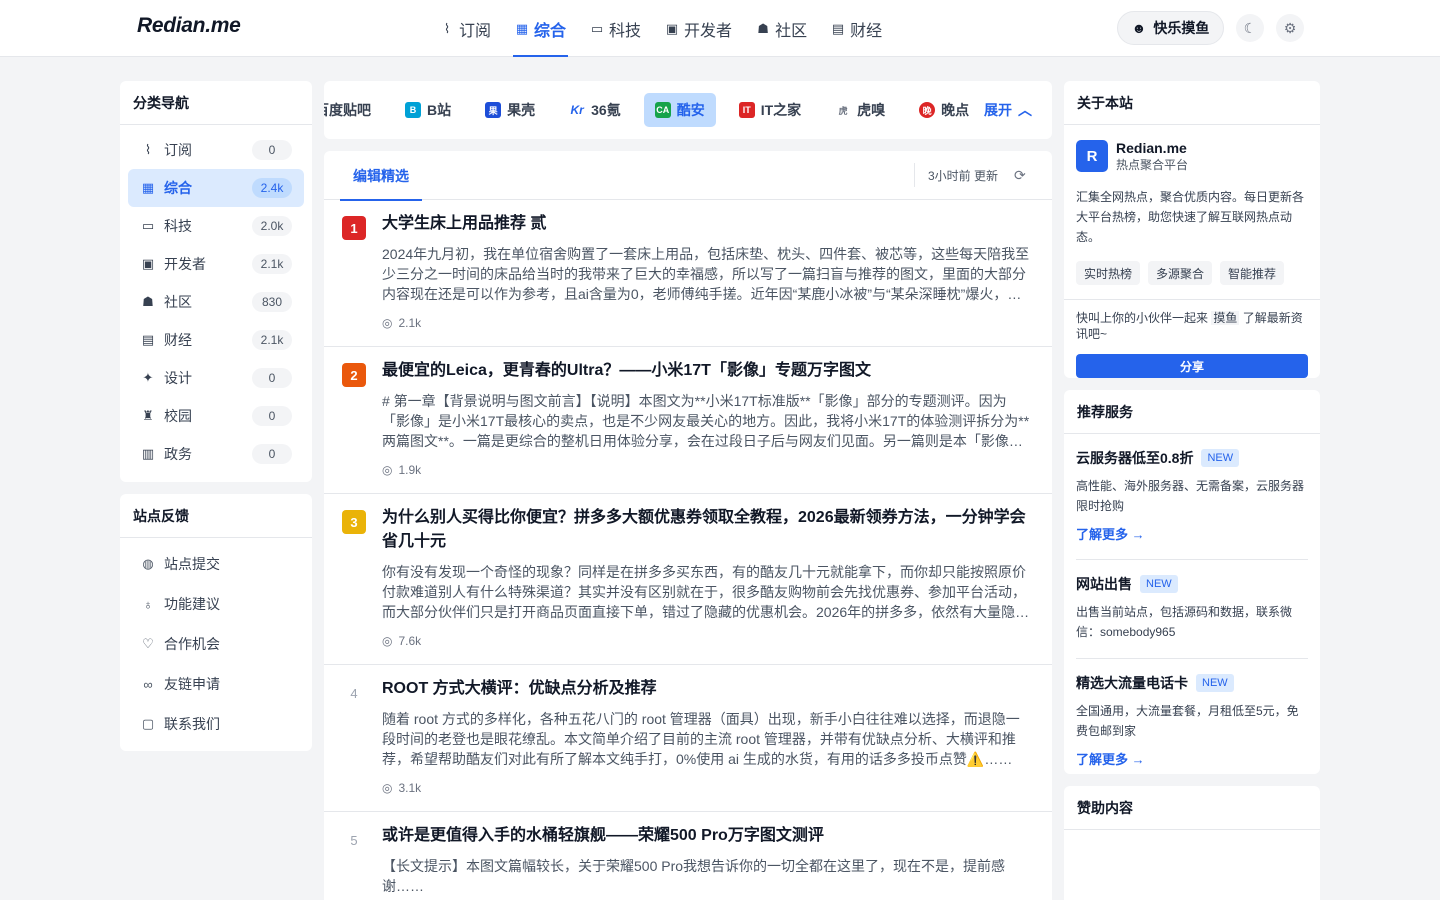 This screenshot has height=900, width=1440. I want to click on feedback-item-cooperation: ♡ 合作机会, so click(216, 644).